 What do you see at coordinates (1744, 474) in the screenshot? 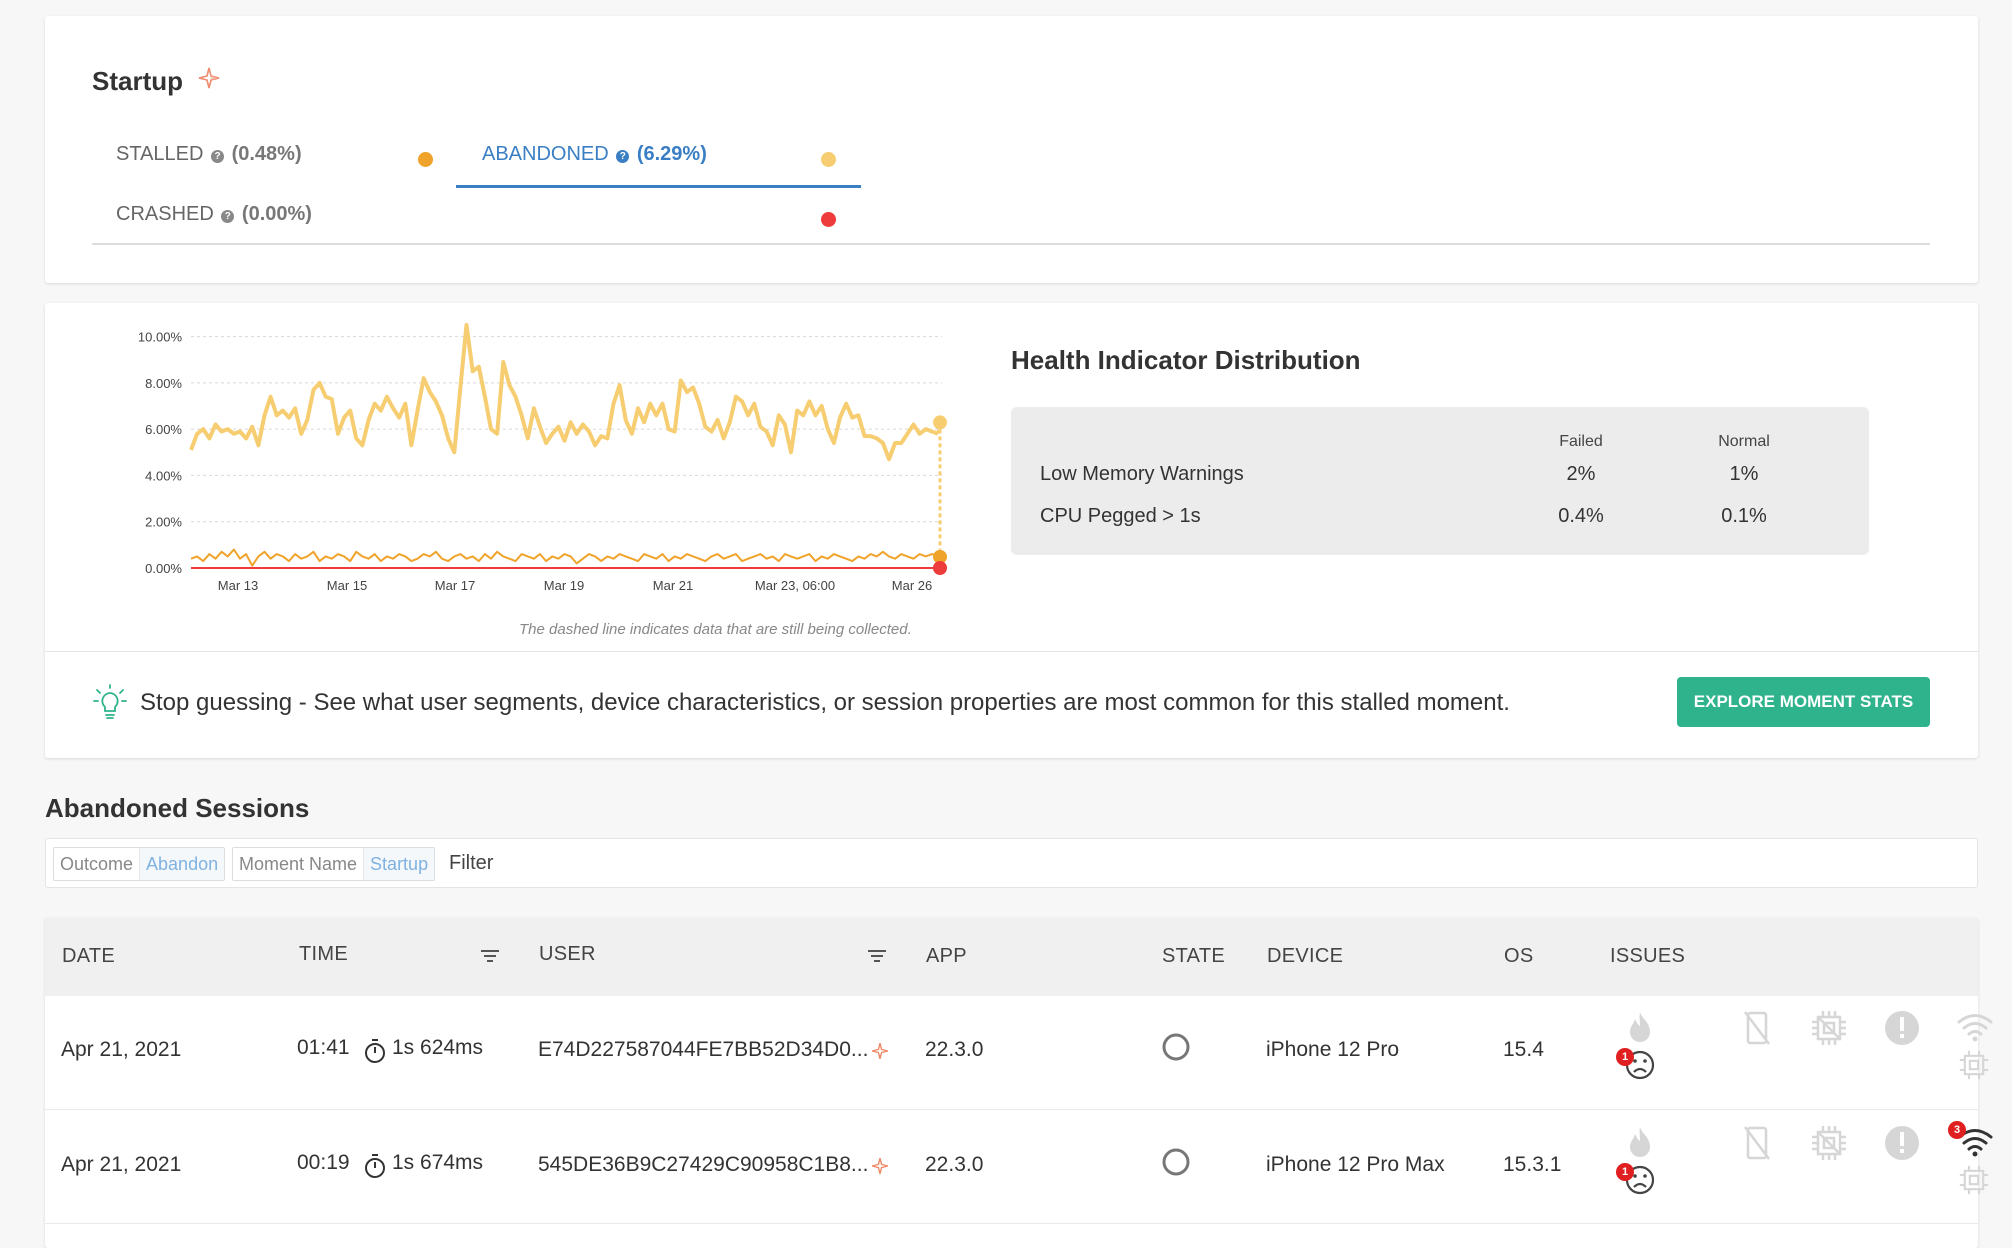
I see `hid-row-normal: 1%` at bounding box center [1744, 474].